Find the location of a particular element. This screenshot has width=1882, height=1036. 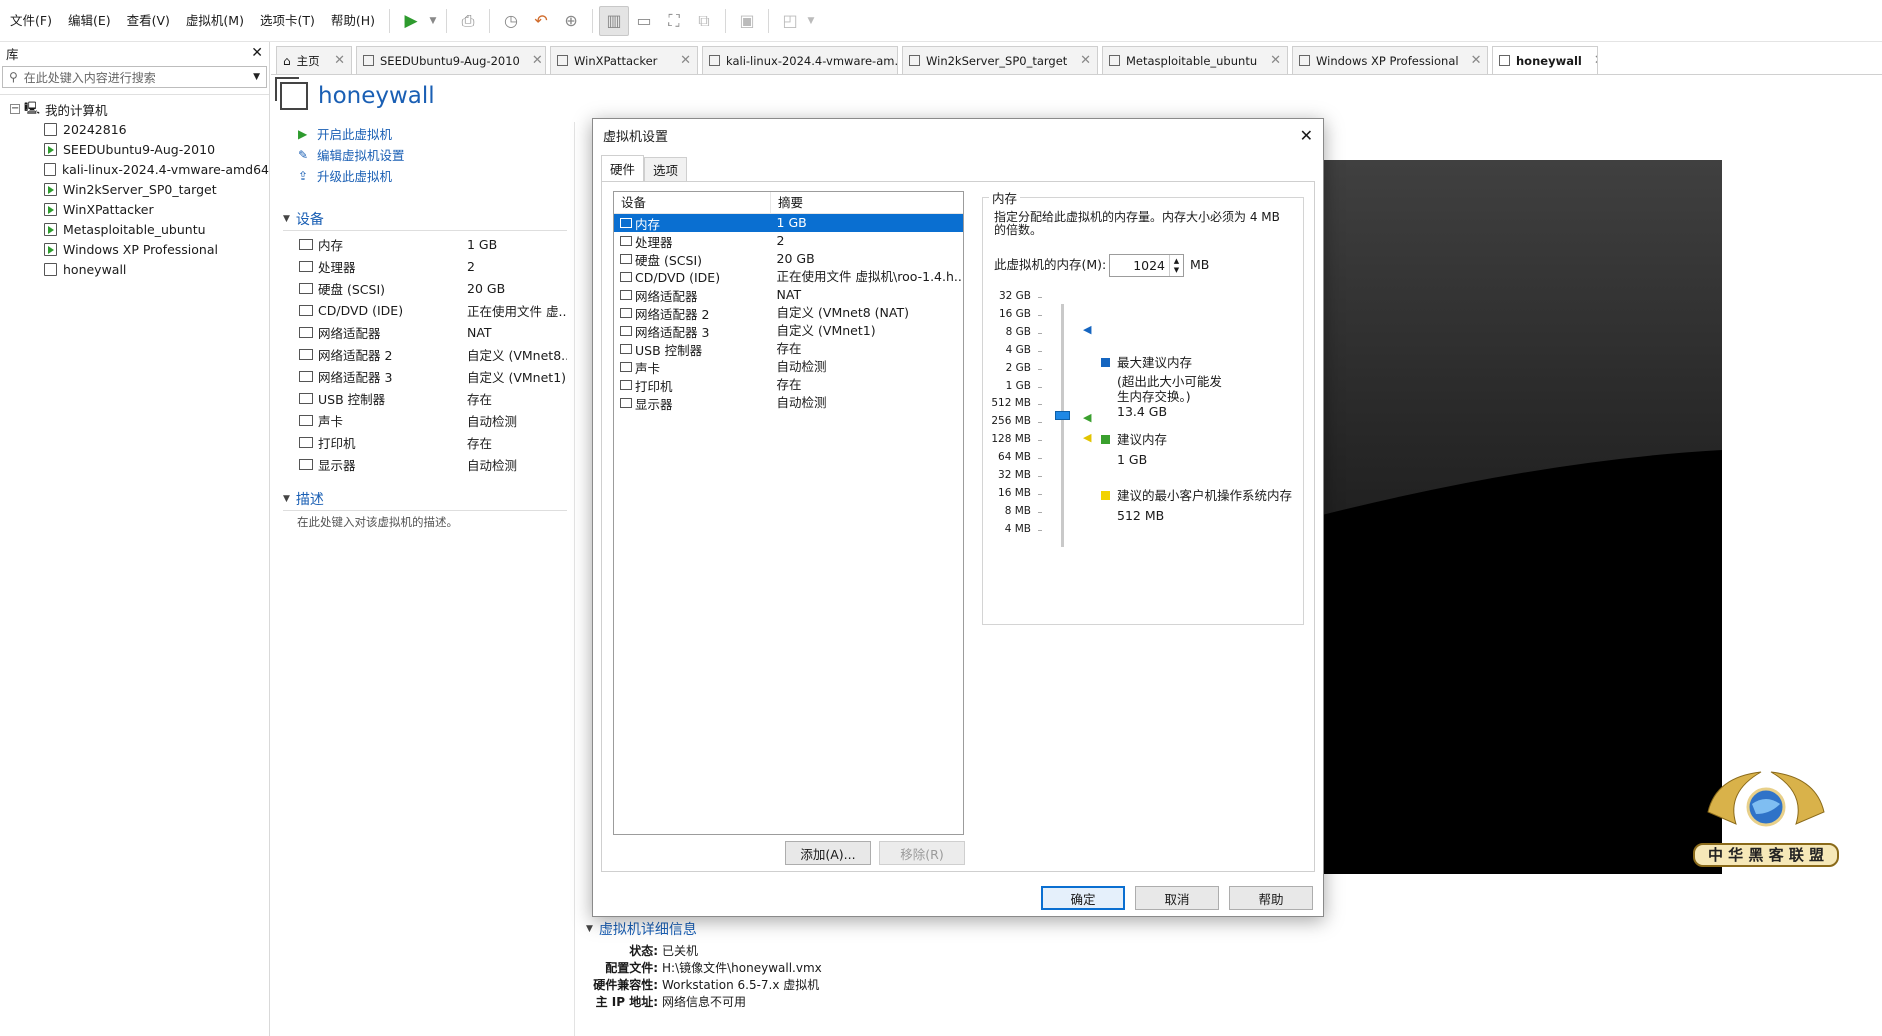

device-row: 打印机 存在 is located at coordinates (433, 442).